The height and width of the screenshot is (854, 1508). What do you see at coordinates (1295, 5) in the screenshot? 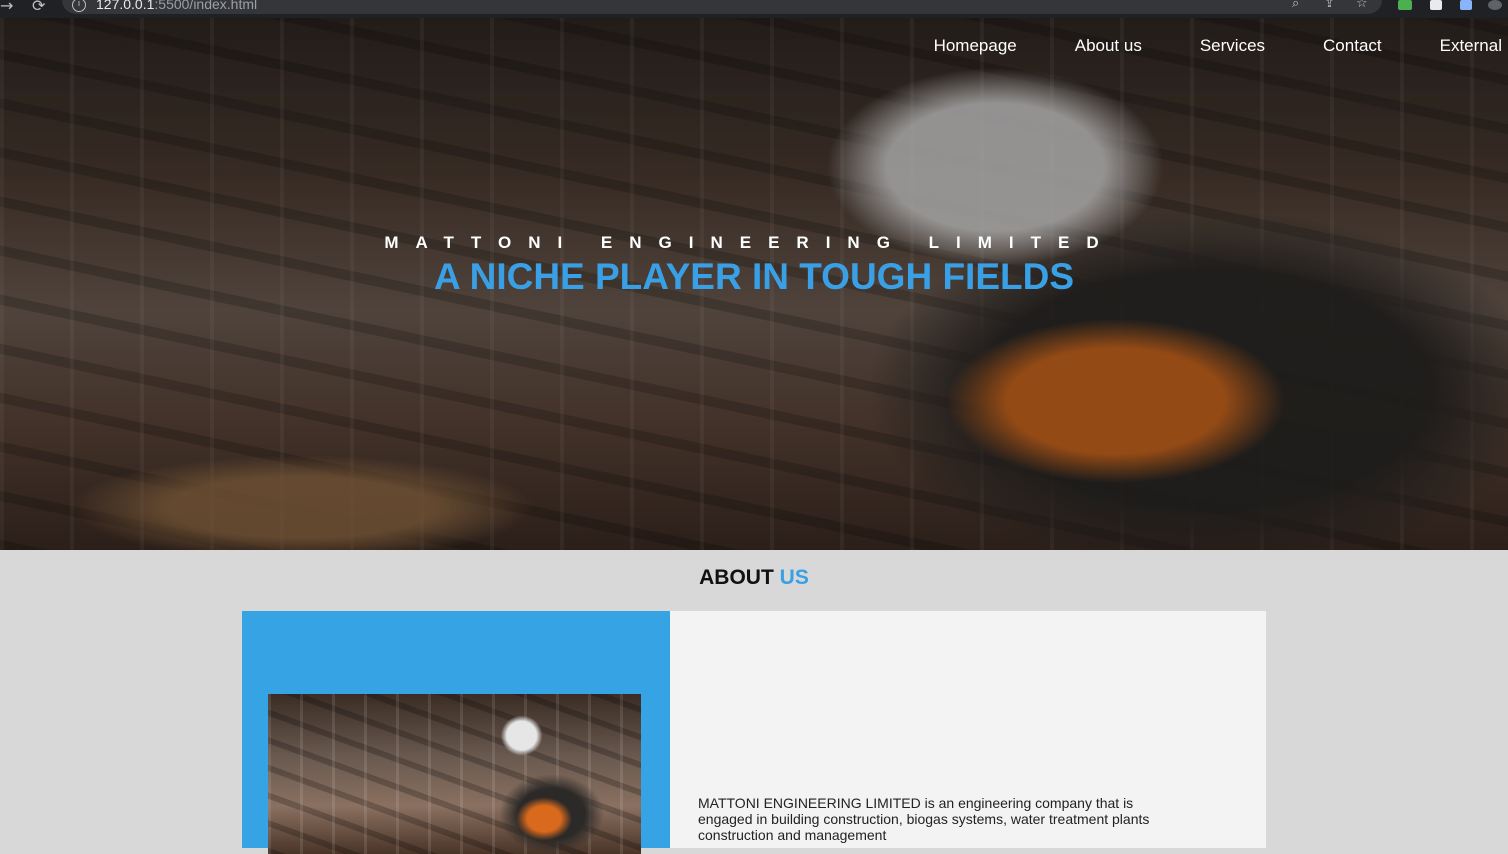
I see `zoom-search-icon: ⌕` at bounding box center [1295, 5].